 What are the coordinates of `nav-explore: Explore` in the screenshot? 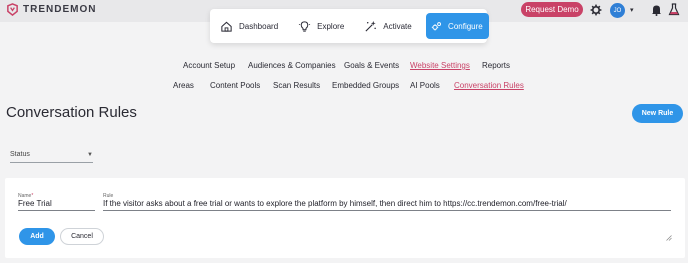 It's located at (321, 26).